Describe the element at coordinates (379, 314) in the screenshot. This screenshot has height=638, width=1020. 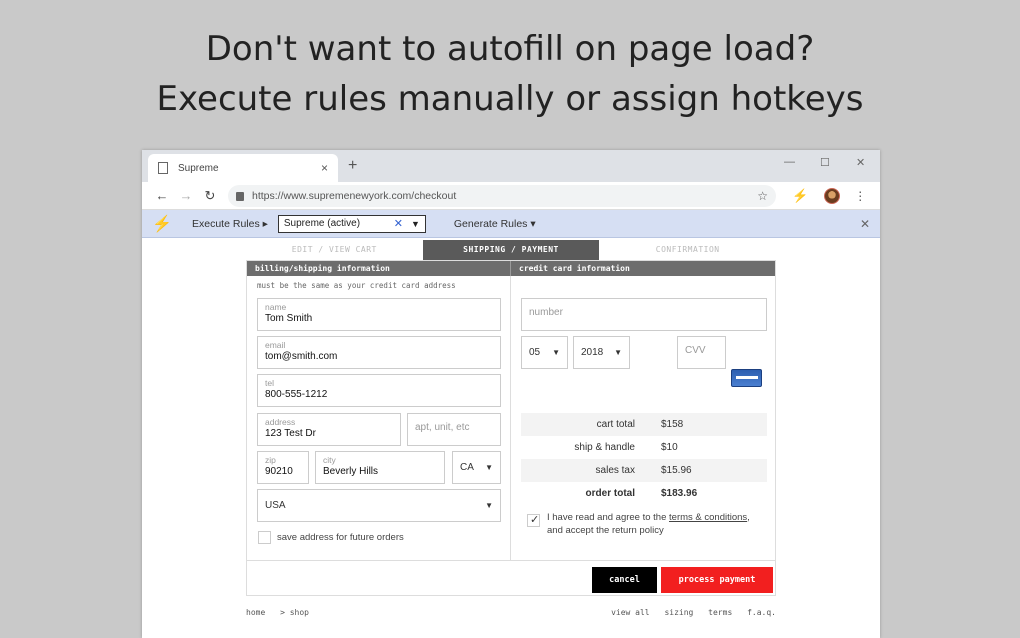
I see `name-field: name Tom Smith` at that location.